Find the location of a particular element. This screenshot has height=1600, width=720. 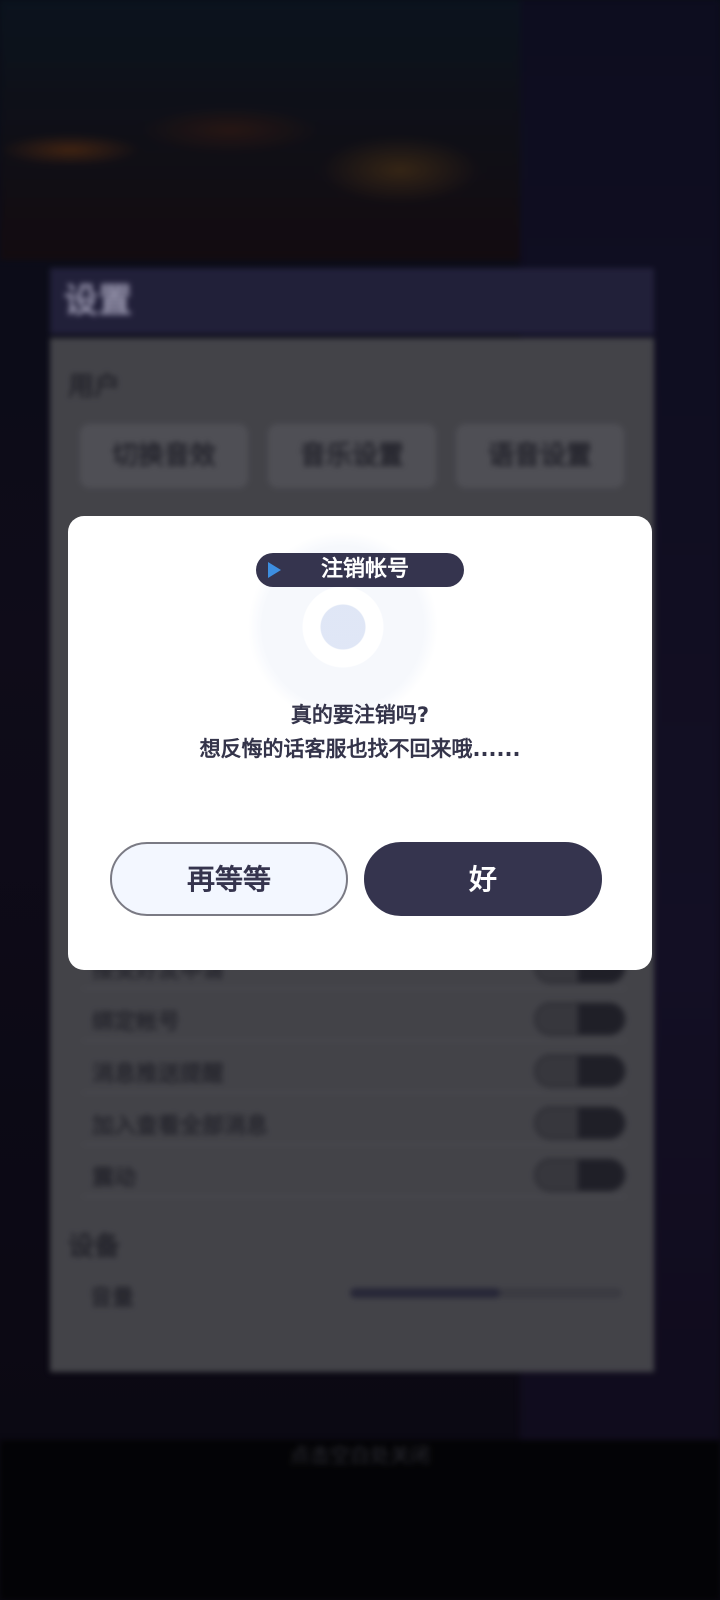

dialog-title: 注销帐号 is located at coordinates (364, 569).